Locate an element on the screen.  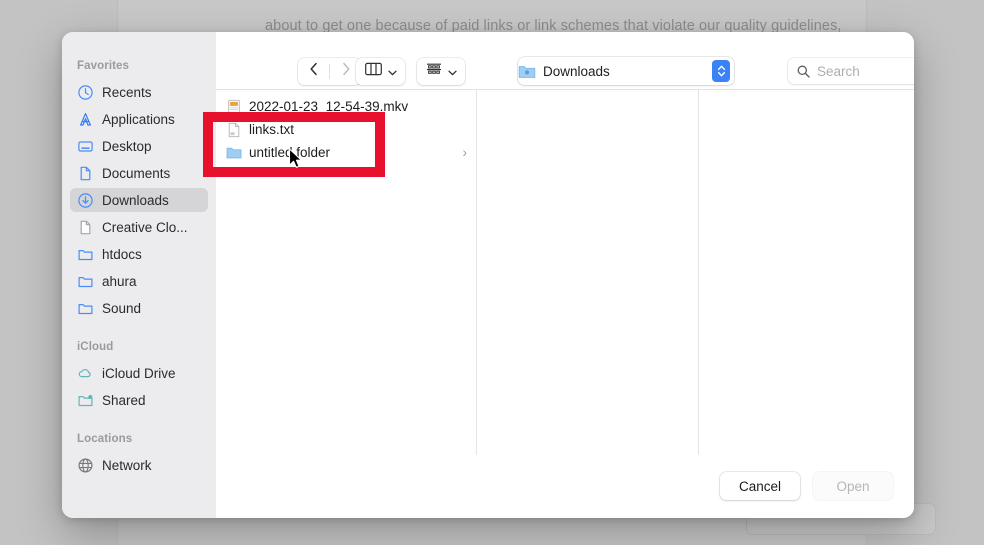
clock-icon is located at coordinates (85, 92).